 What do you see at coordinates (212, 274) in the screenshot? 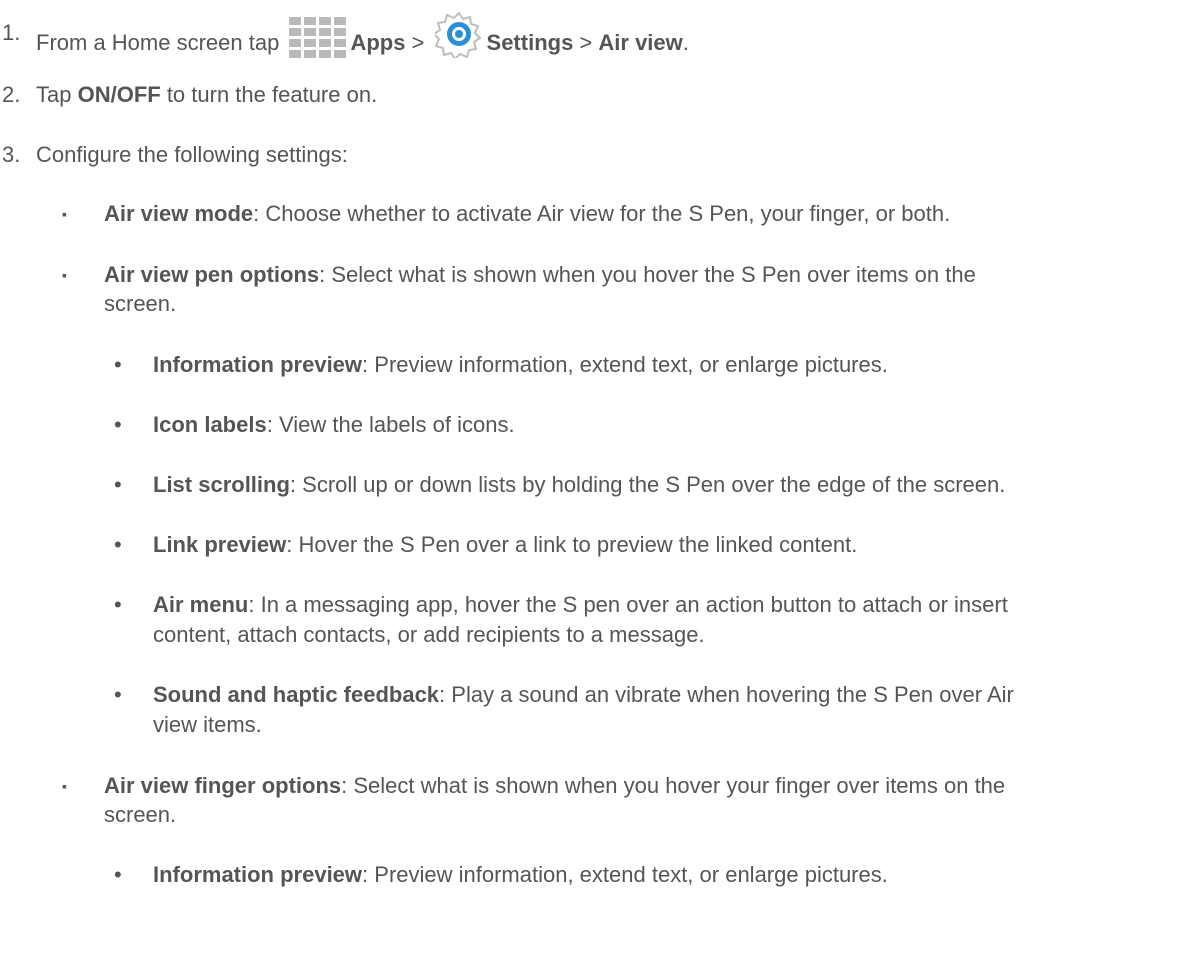
I see `setting-title: Air view pen options` at bounding box center [212, 274].